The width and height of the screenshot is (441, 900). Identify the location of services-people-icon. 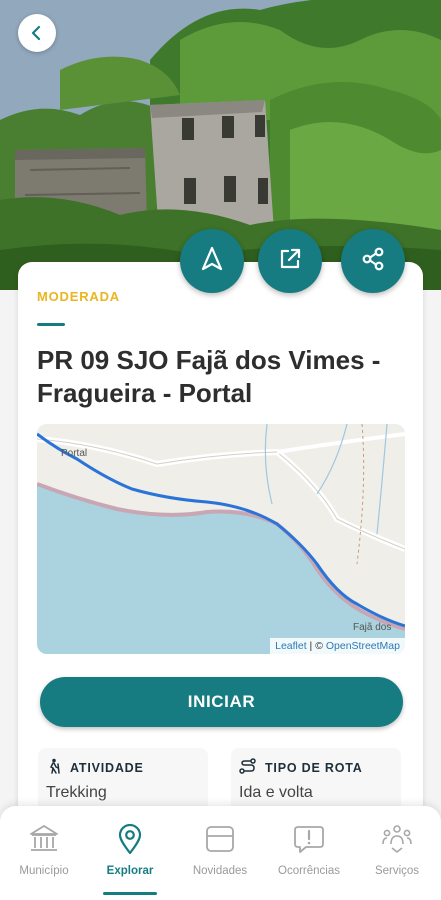
(397, 839).